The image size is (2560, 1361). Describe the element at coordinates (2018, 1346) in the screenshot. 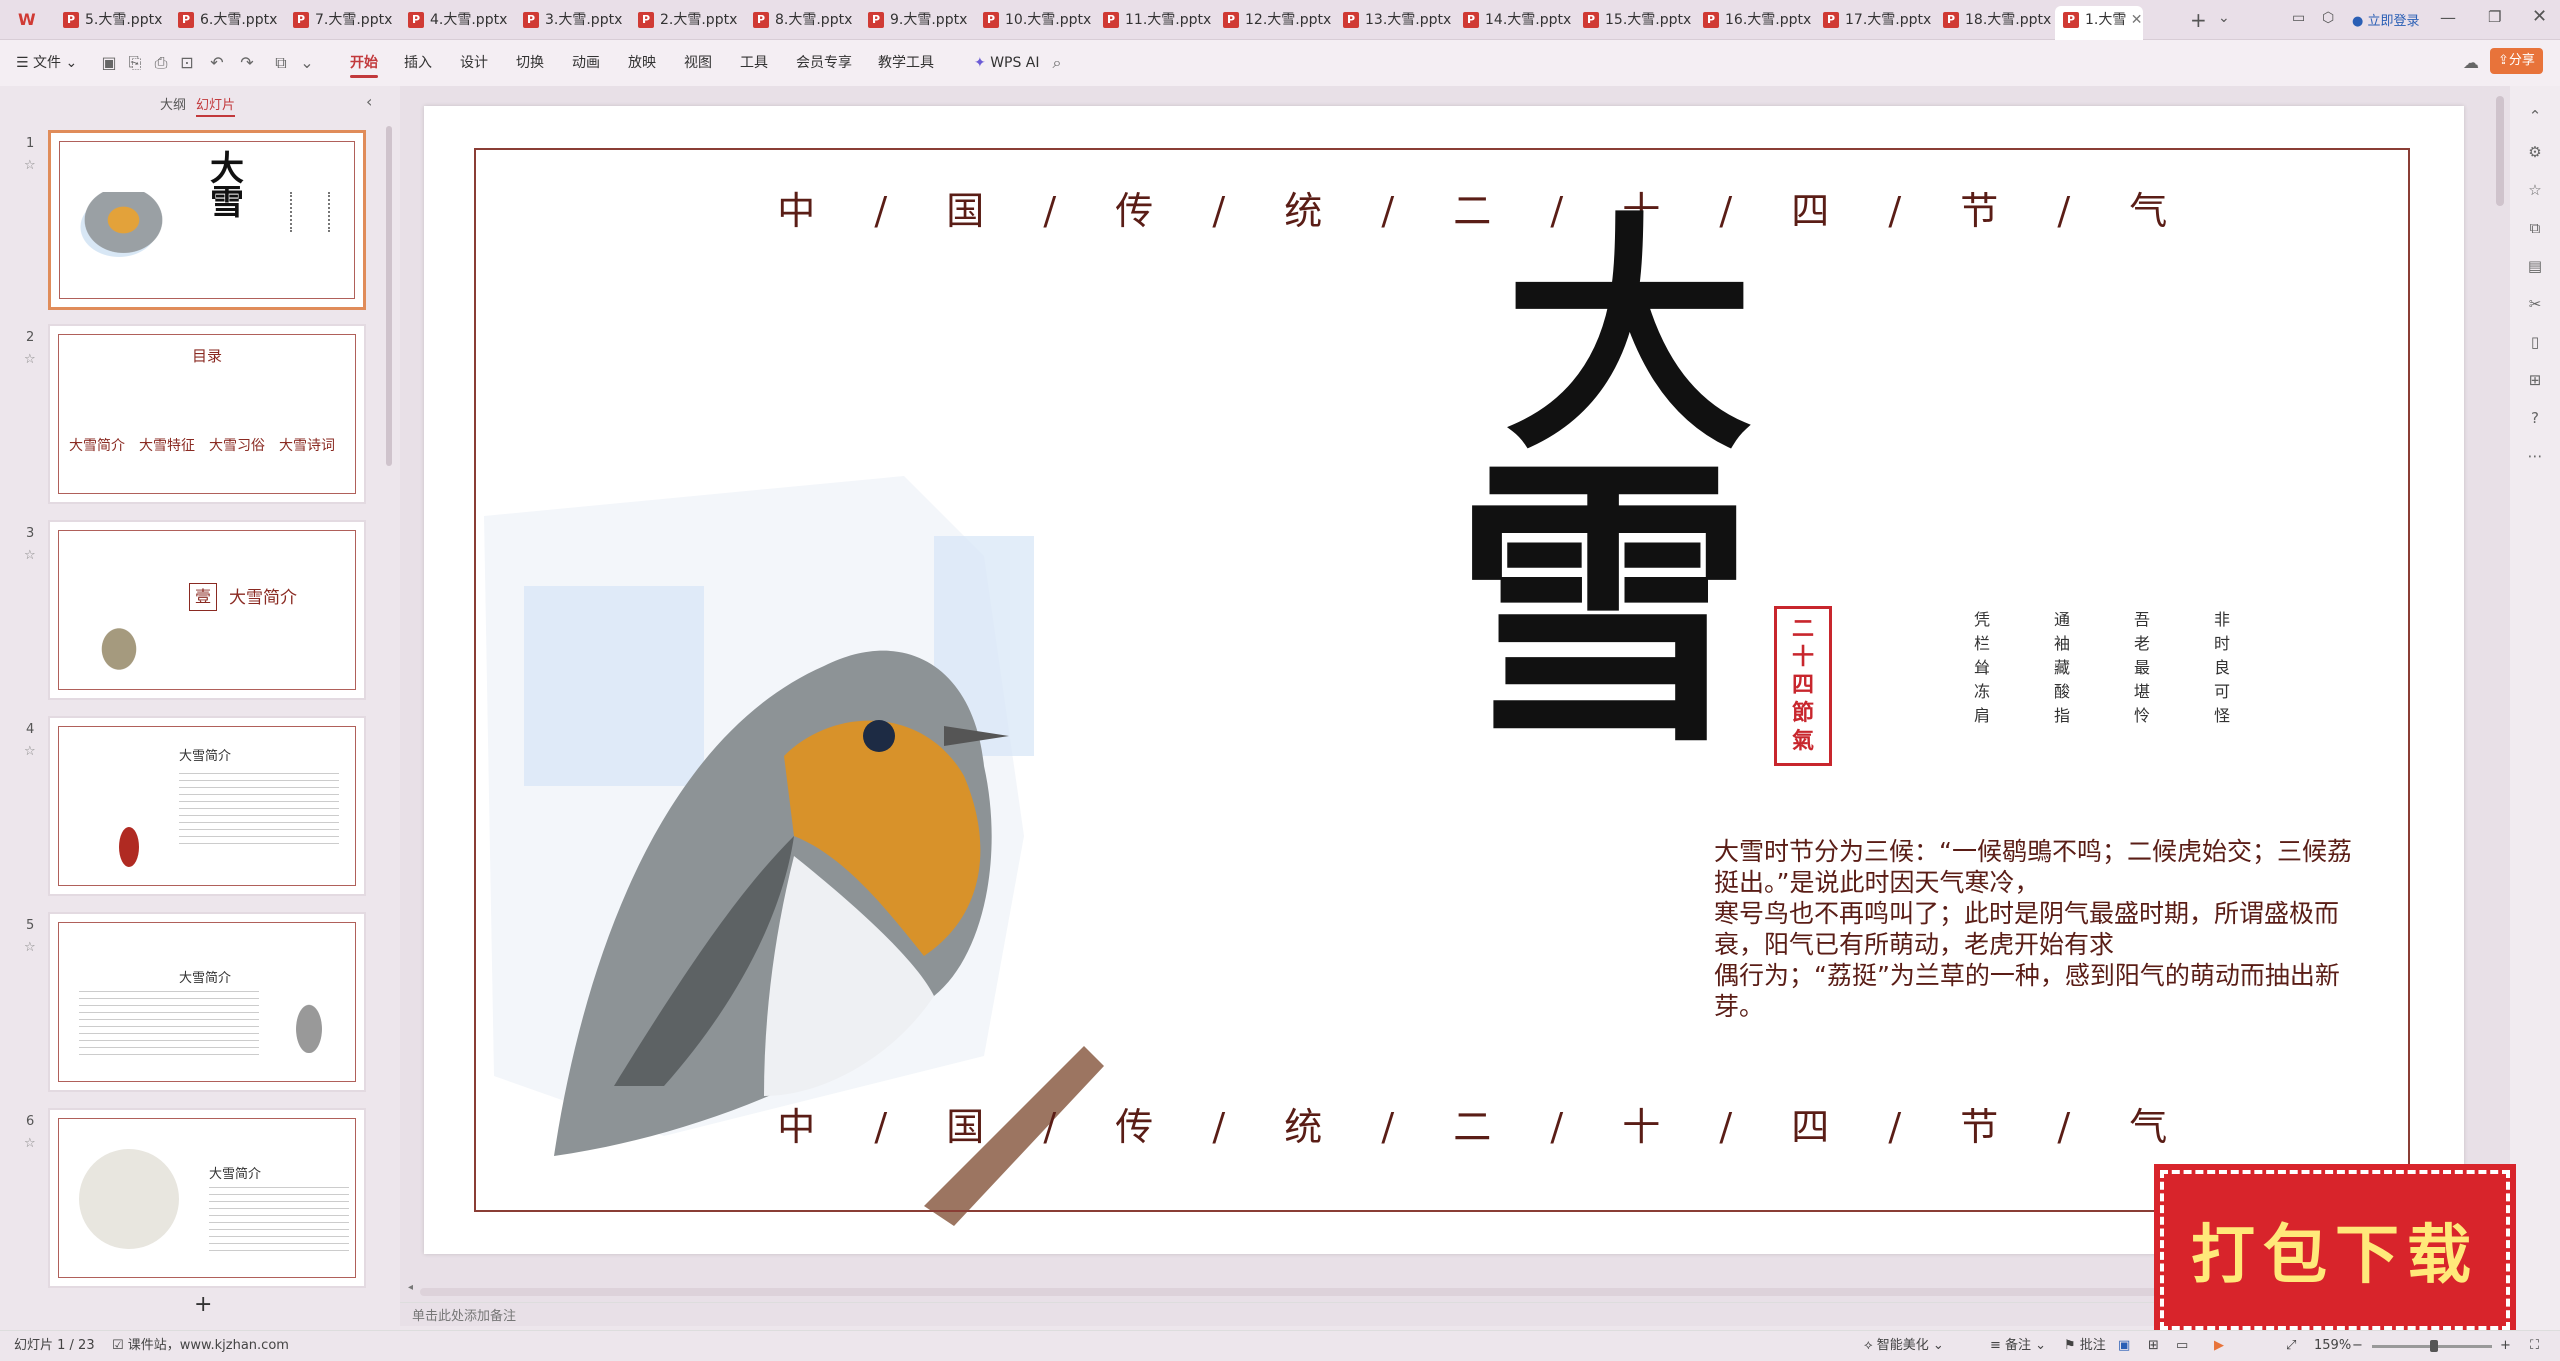

I see `notes-toggle-button: ≡ 备注 ⌄` at that location.